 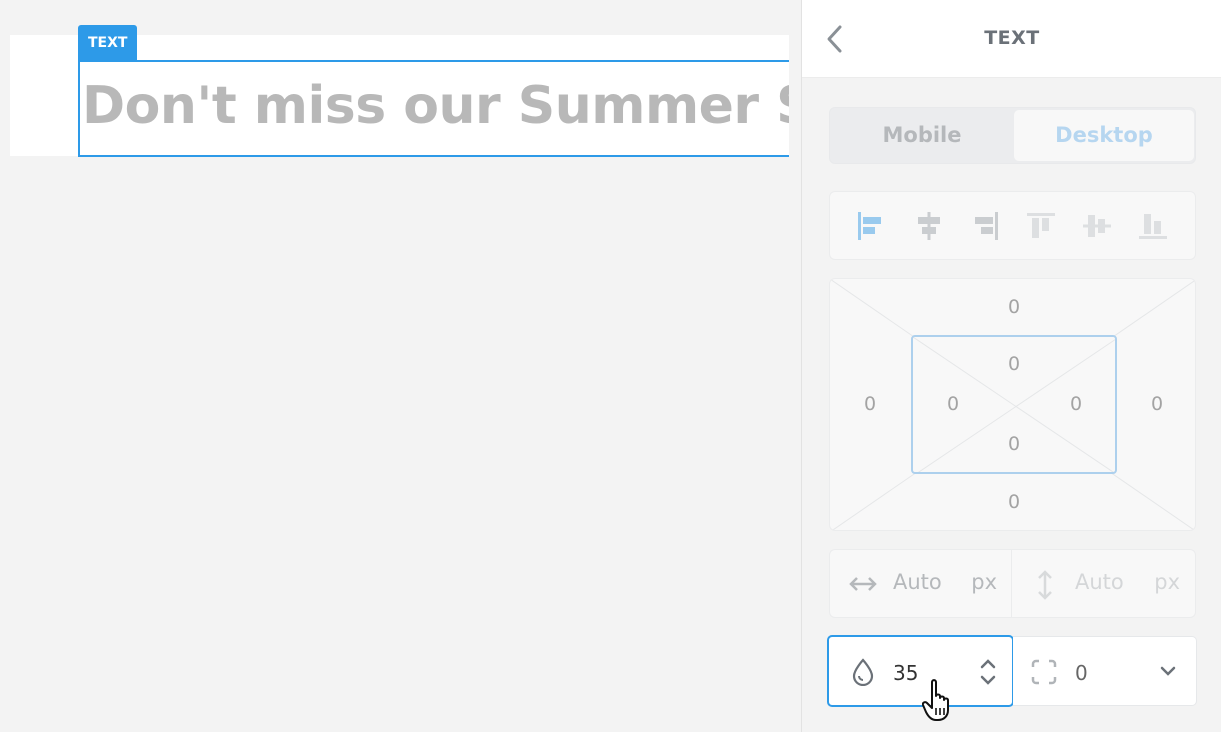 What do you see at coordinates (988, 672) in the screenshot?
I see `stepper-icon` at bounding box center [988, 672].